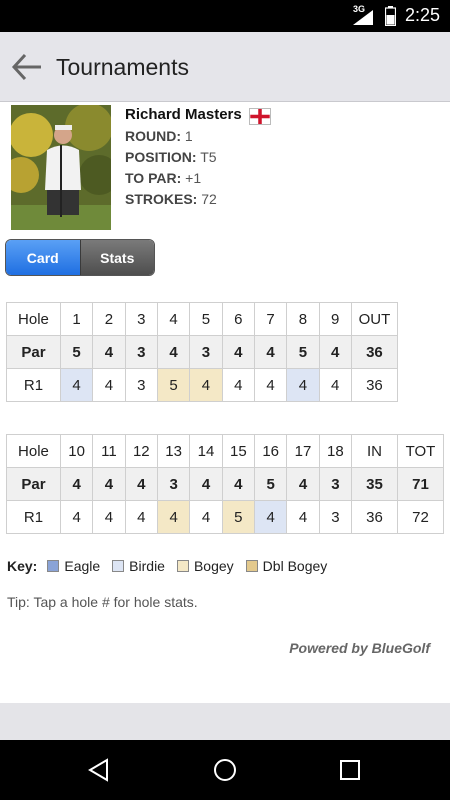  What do you see at coordinates (225, 16) in the screenshot?
I see `status-bar: 3G 2:25` at bounding box center [225, 16].